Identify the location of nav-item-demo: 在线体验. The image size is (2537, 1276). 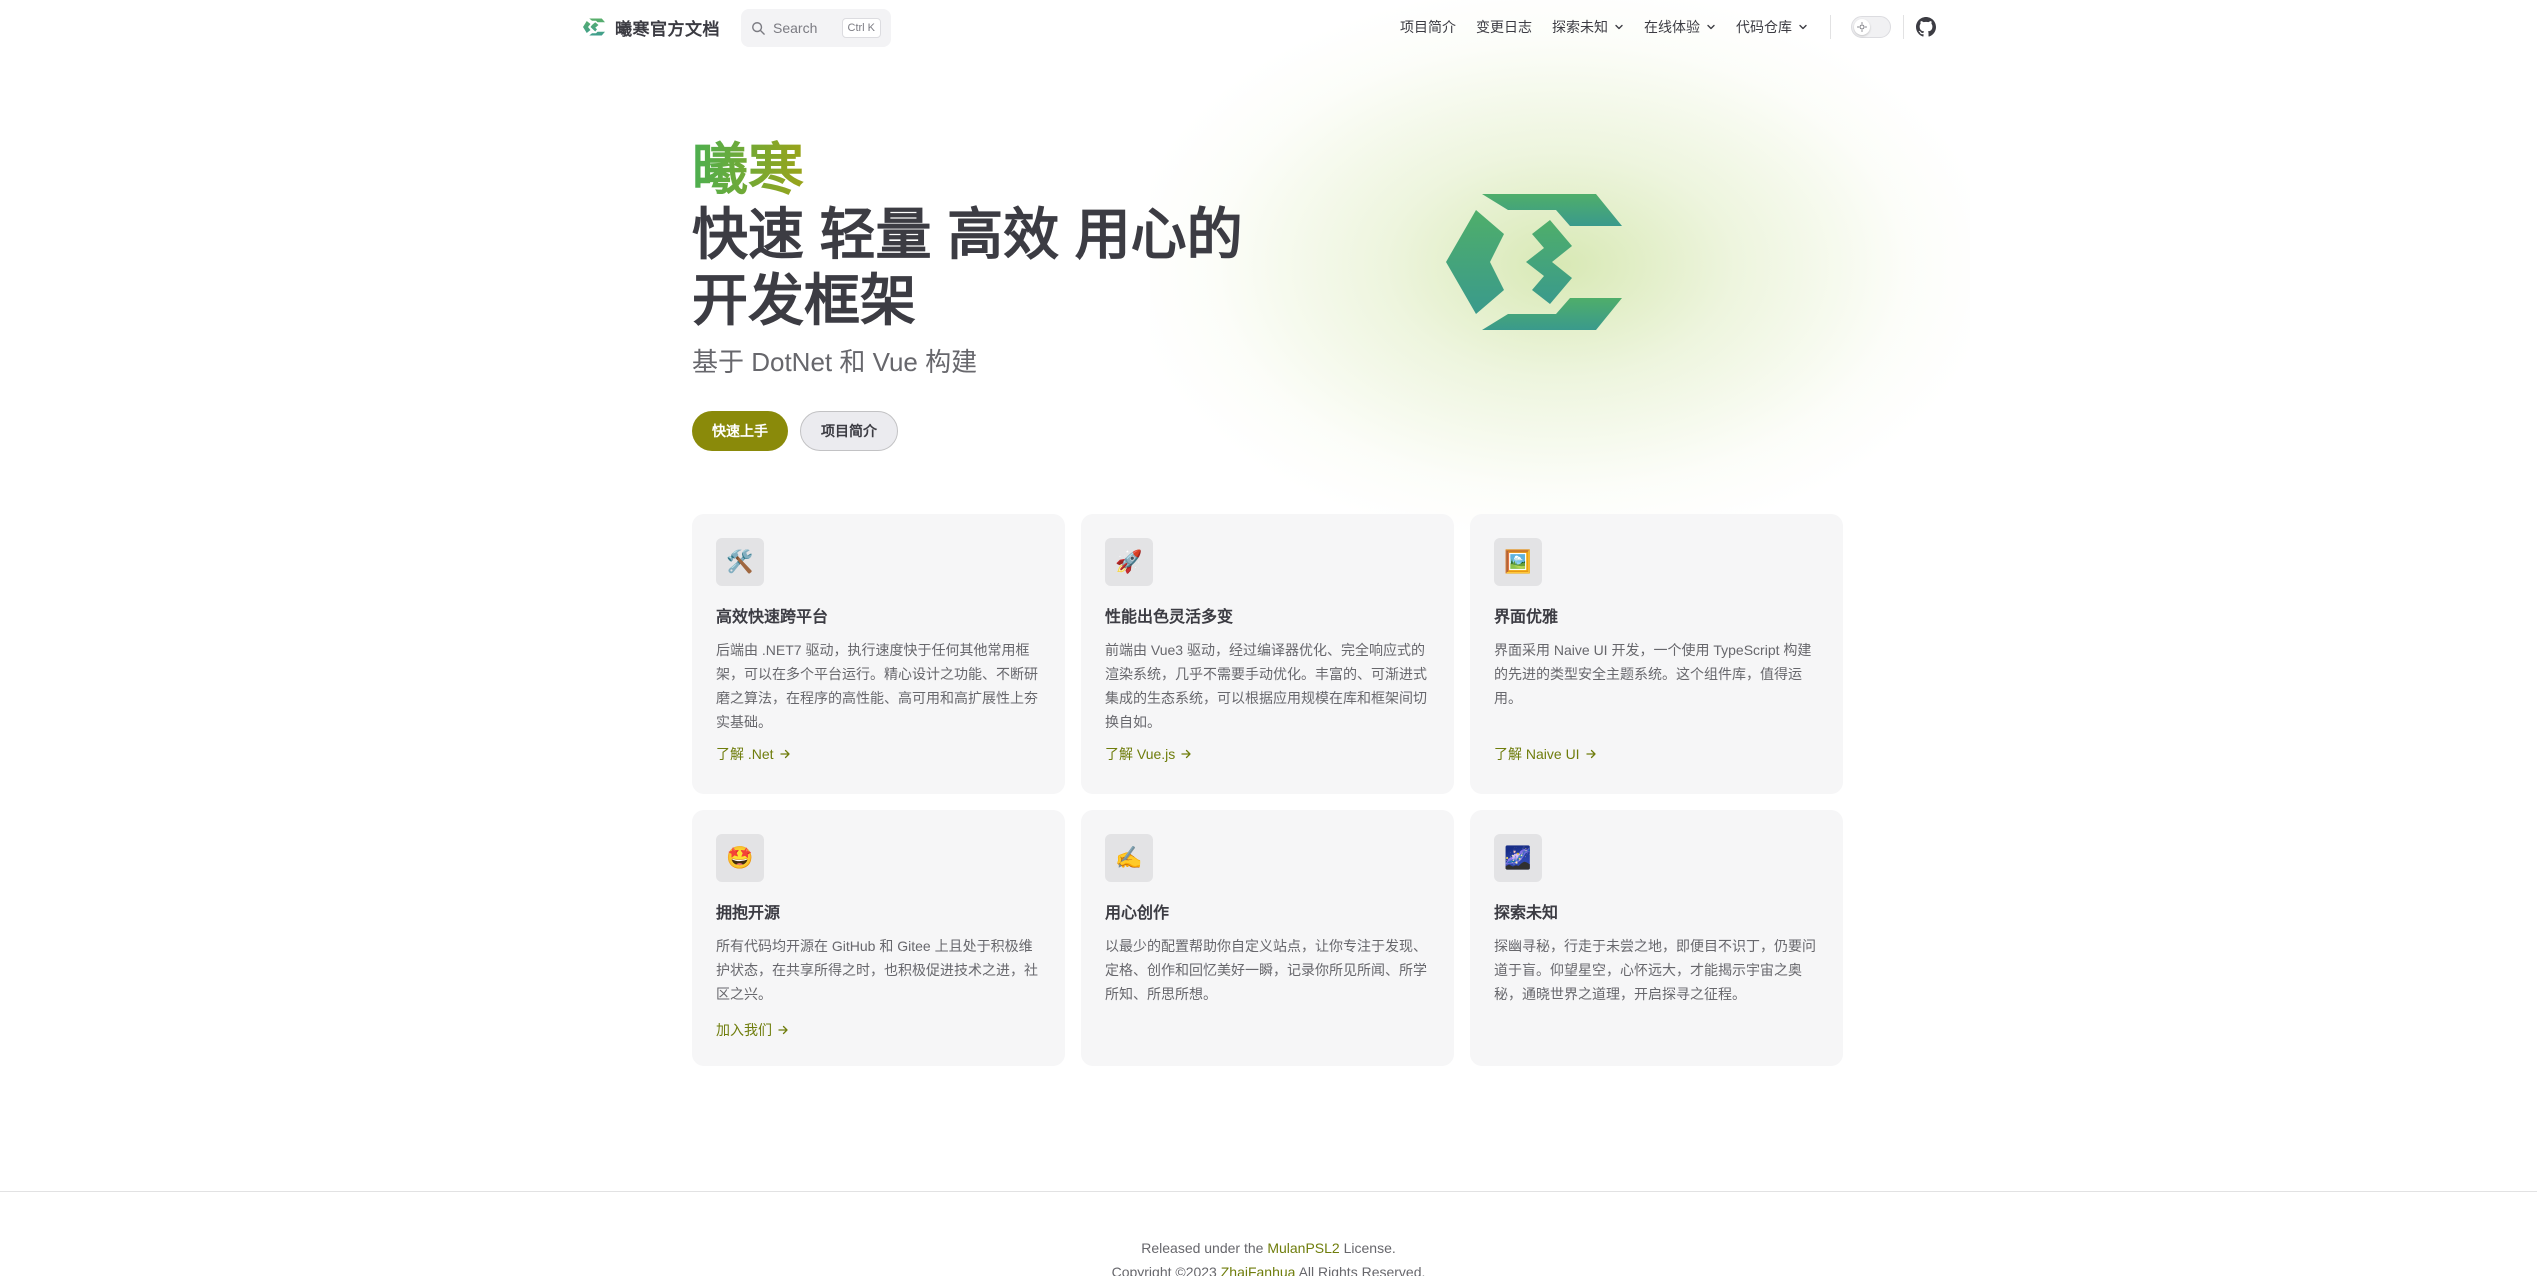
(1680, 27).